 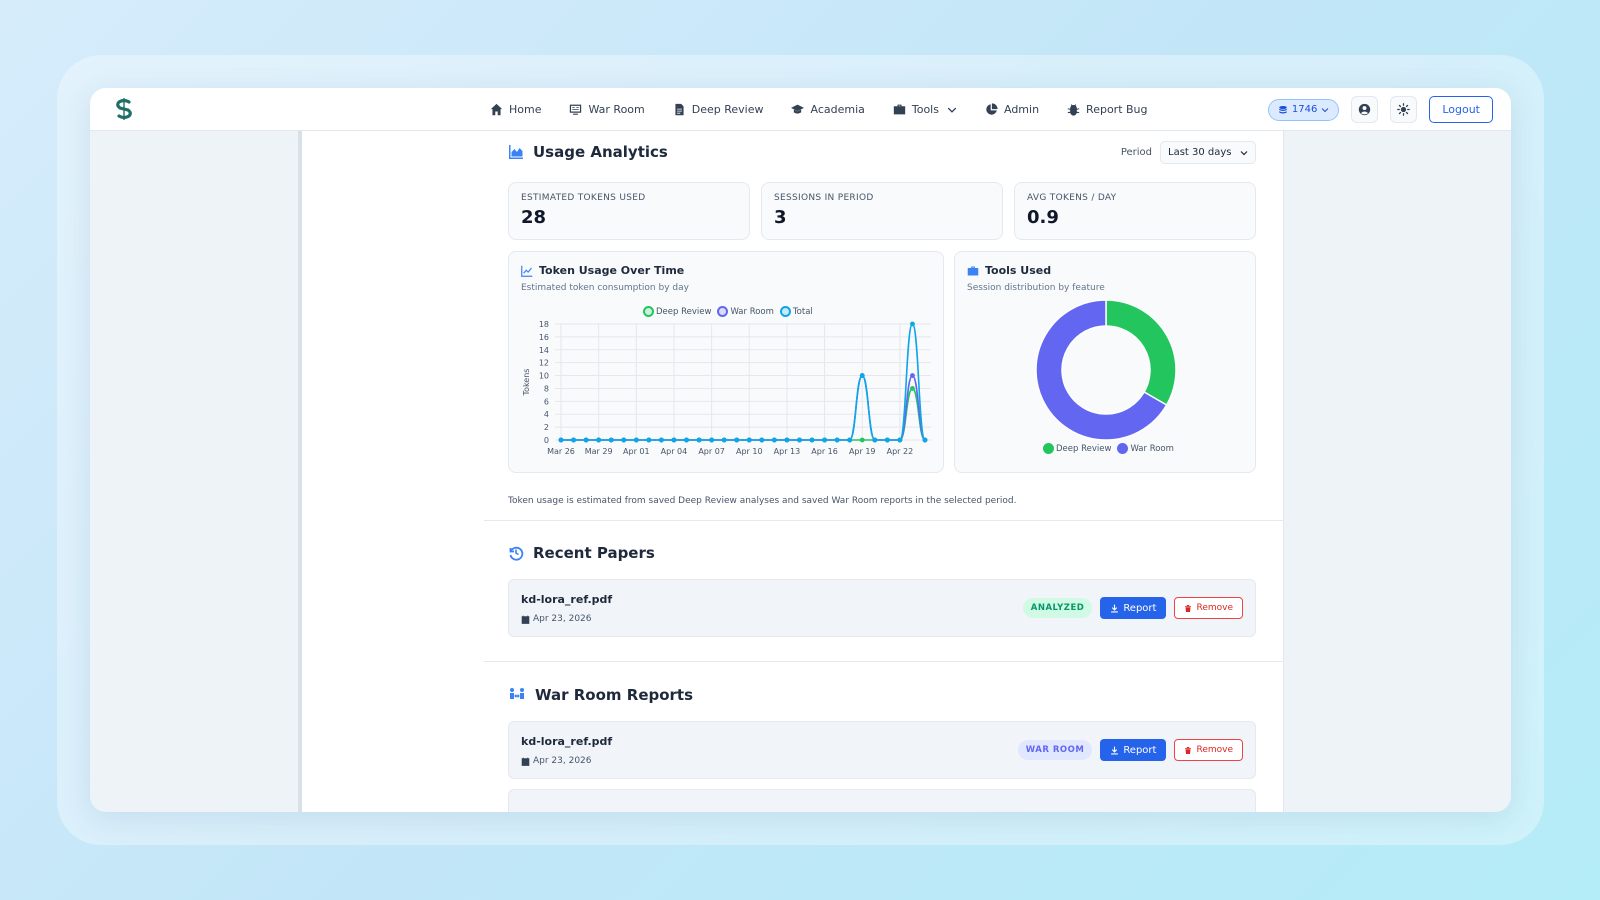 I want to click on calendar-icon, so click(x=525, y=761).